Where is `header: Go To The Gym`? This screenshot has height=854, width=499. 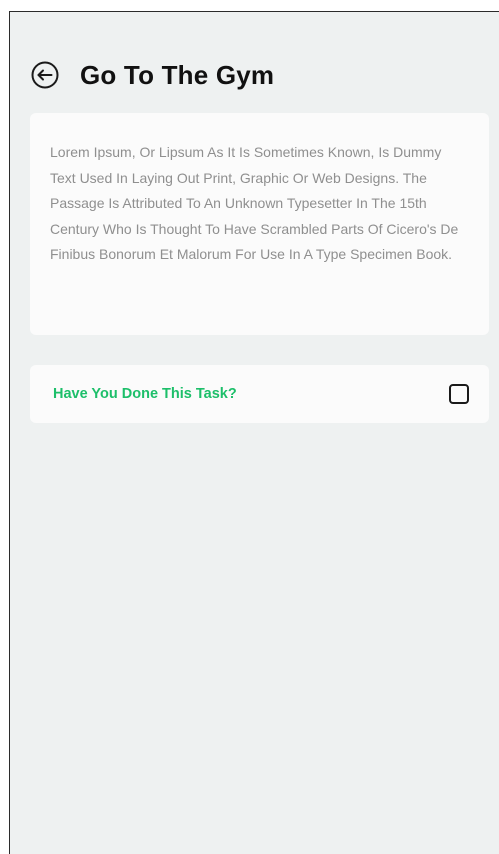
header: Go To The Gym is located at coordinates (152, 75).